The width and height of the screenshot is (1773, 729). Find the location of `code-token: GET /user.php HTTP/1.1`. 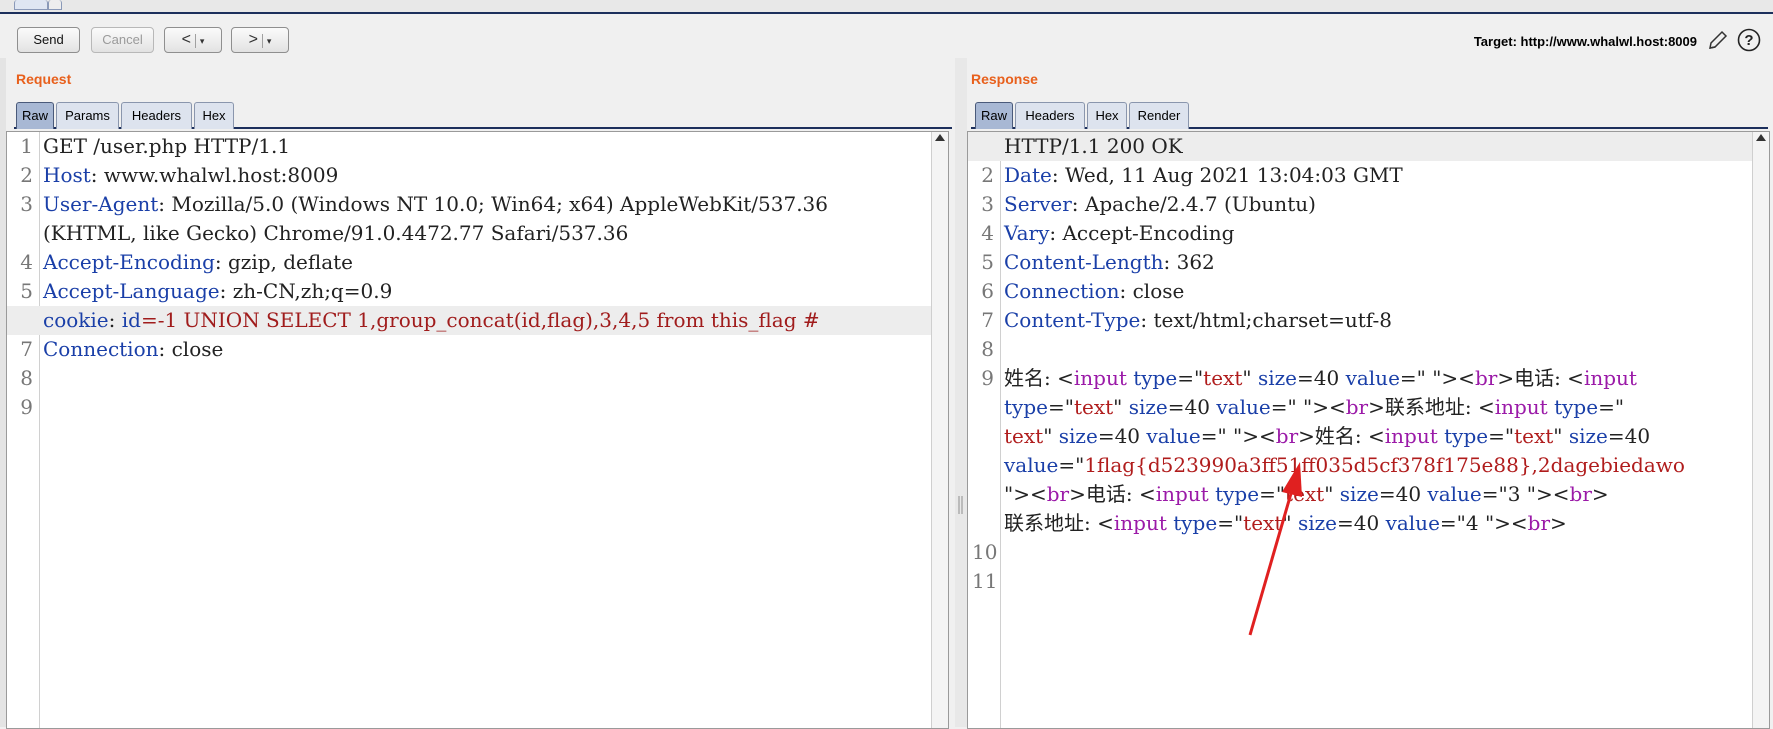

code-token: GET /user.php HTTP/1.1 is located at coordinates (167, 146).